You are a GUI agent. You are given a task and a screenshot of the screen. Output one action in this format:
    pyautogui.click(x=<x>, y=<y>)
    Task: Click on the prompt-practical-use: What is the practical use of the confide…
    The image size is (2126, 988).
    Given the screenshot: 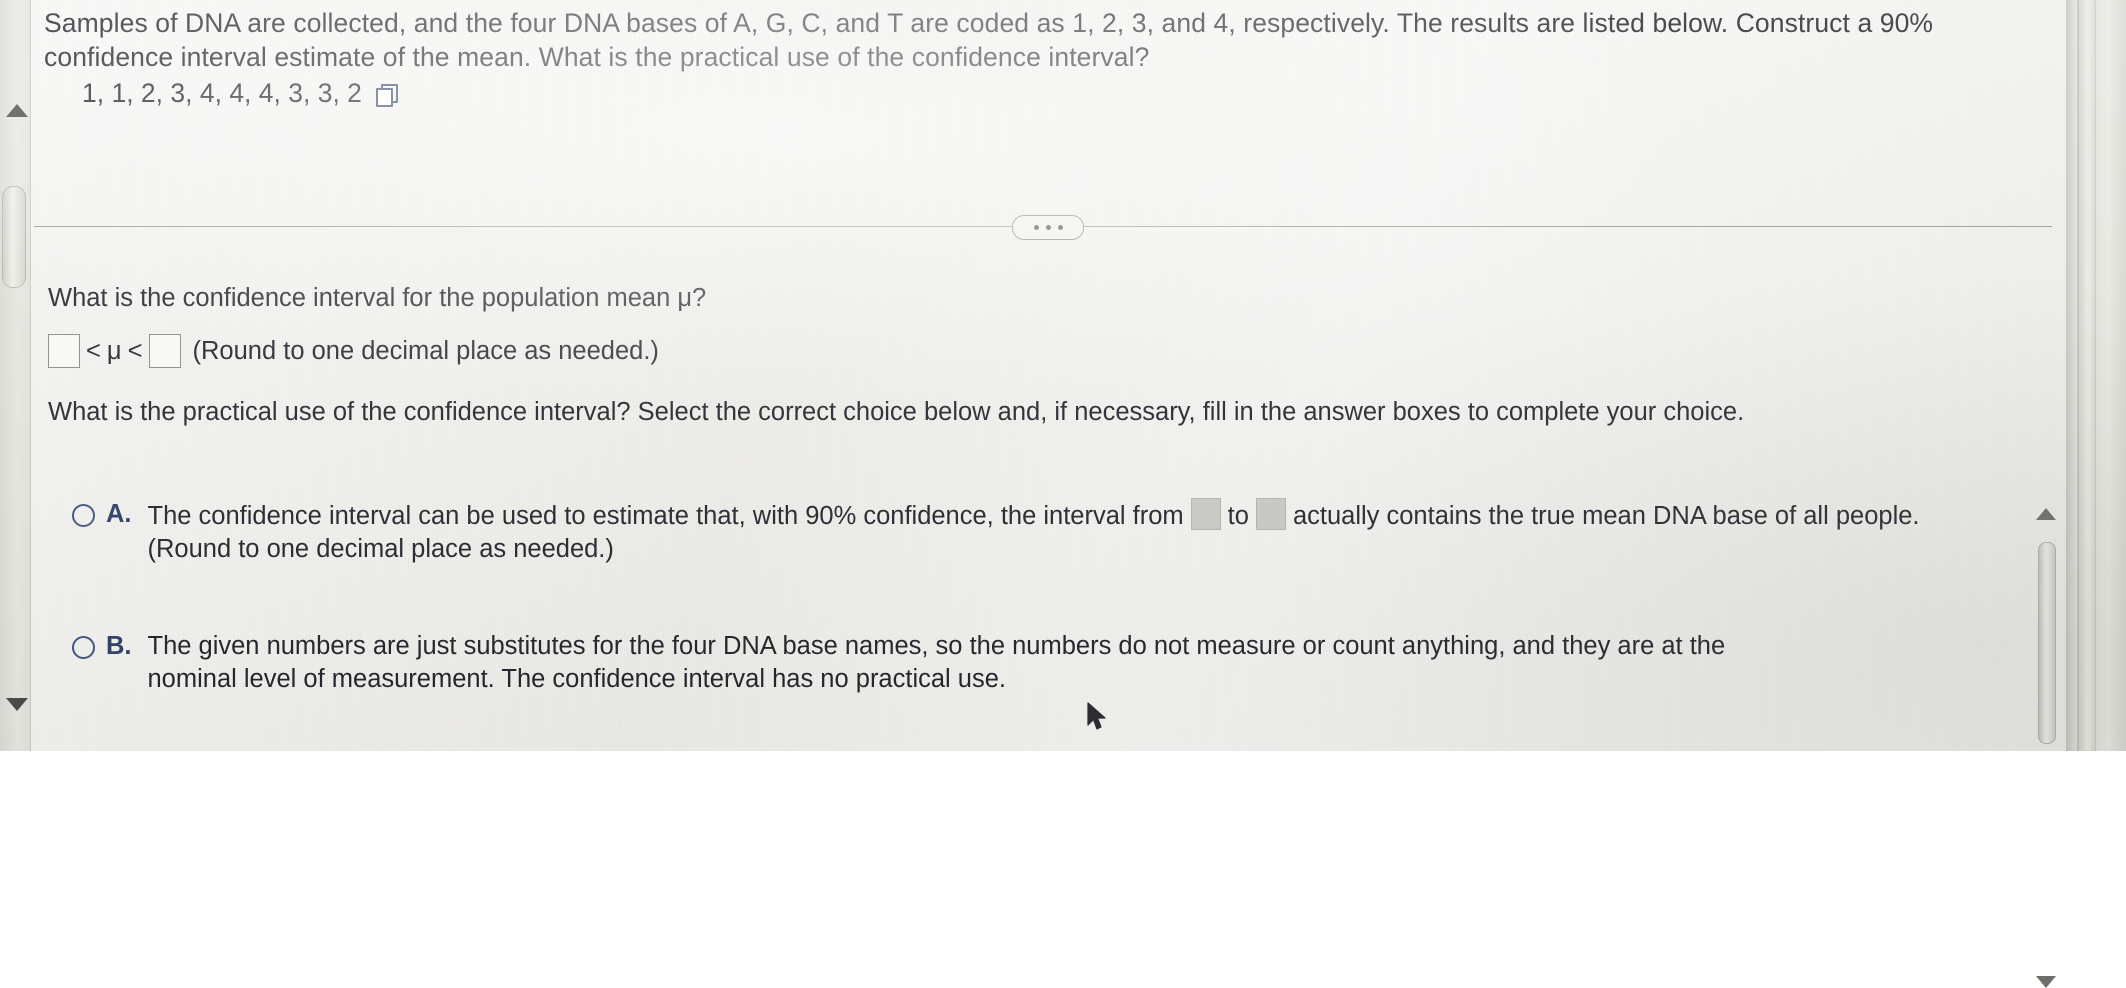 What is the action you would take?
    pyautogui.click(x=896, y=412)
    